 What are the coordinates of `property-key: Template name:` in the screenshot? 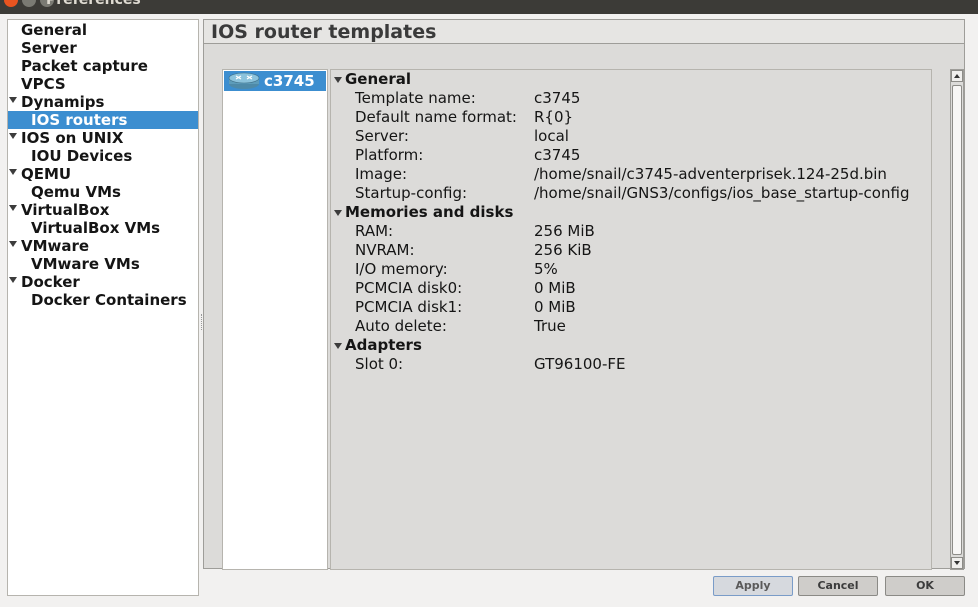 It's located at (415, 98).